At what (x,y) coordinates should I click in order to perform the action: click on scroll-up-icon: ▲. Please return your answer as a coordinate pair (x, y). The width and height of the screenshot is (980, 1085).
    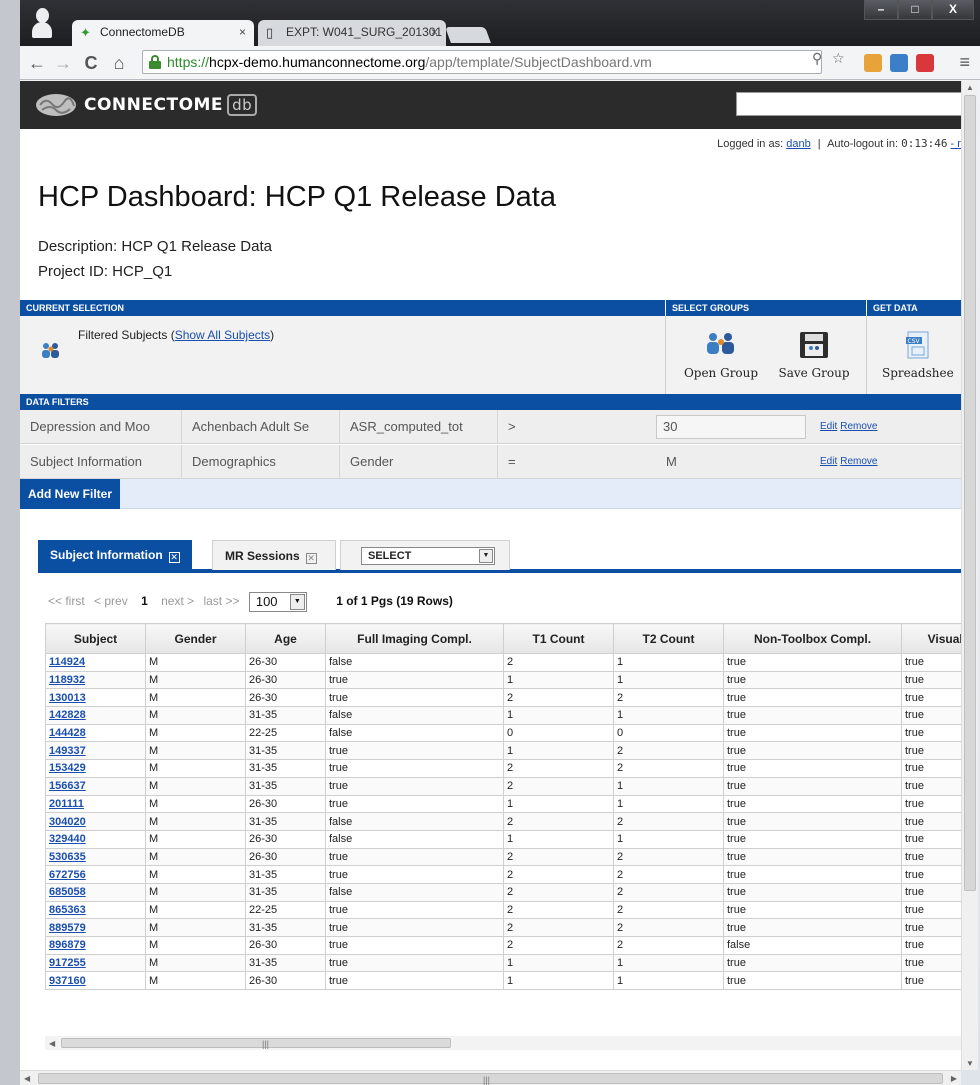
    Looking at the image, I should click on (970, 87).